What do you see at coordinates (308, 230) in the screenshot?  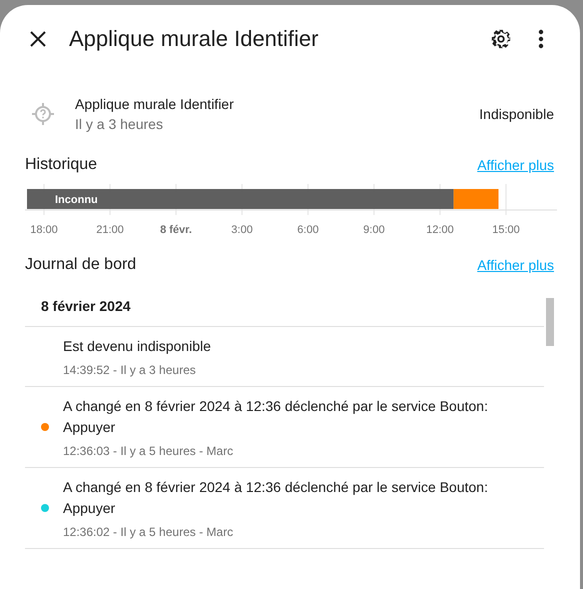 I see `axis-label: 6:00` at bounding box center [308, 230].